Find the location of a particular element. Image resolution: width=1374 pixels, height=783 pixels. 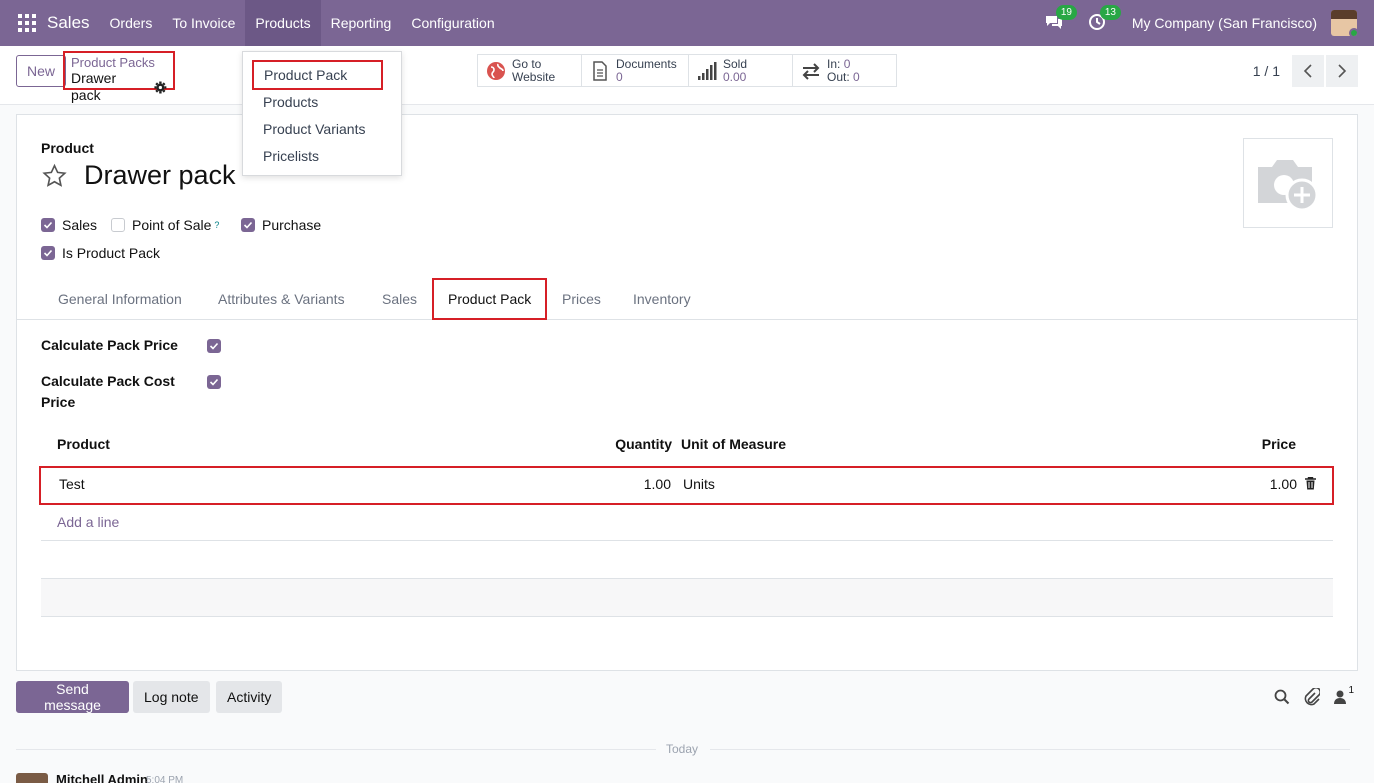

product-label: Product is located at coordinates (67, 148).